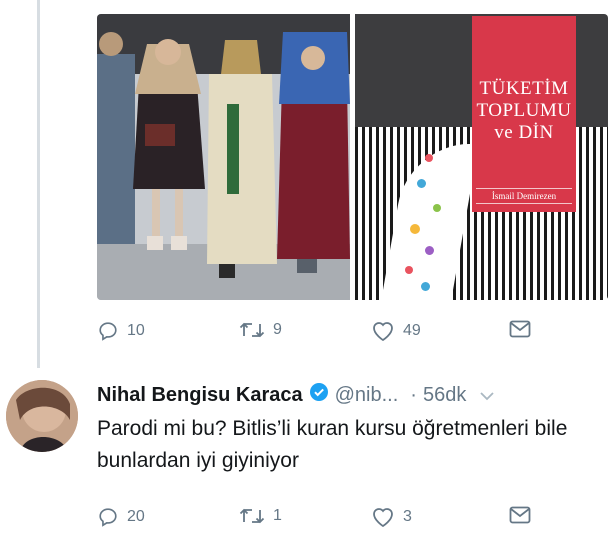 The image size is (609, 544). I want to click on verified-icon, so click(319, 395).